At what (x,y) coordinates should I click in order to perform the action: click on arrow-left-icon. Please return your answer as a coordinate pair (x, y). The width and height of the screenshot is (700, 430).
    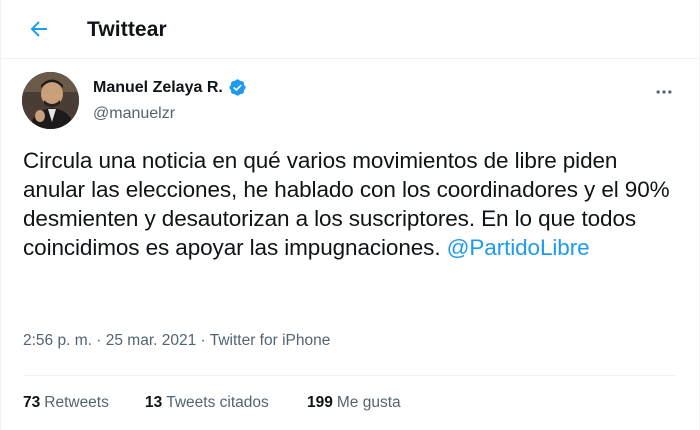
    Looking at the image, I should click on (38, 29).